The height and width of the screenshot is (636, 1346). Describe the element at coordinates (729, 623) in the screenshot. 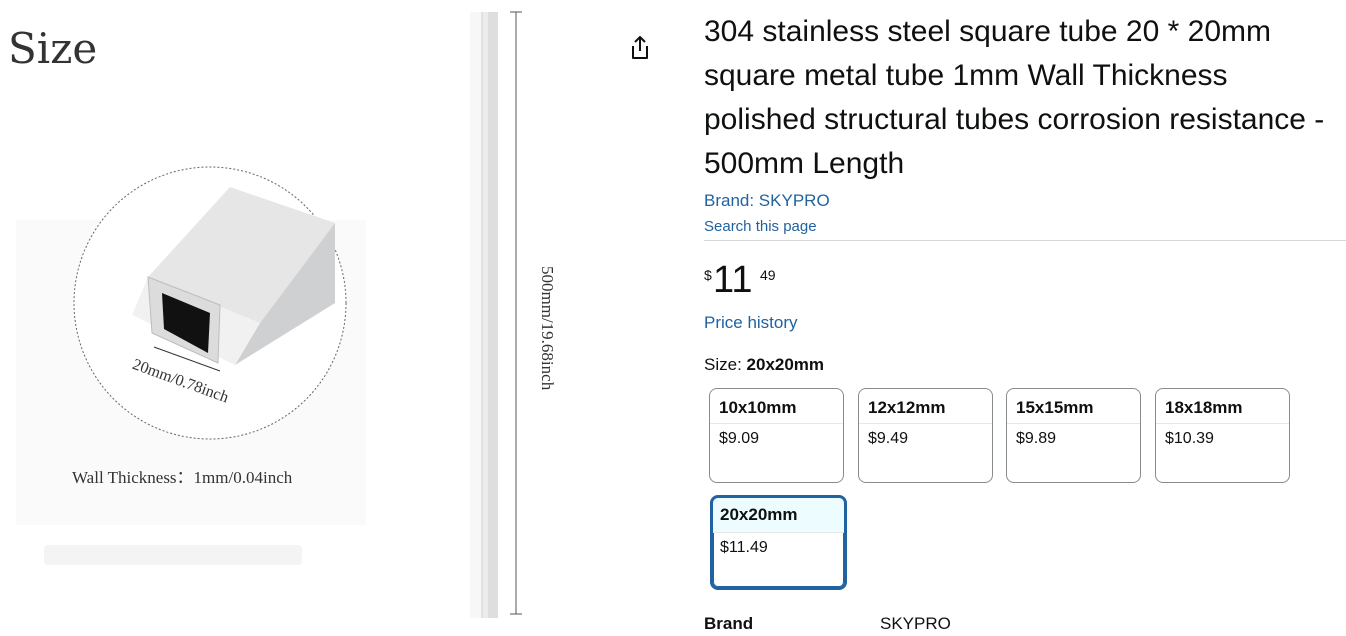

I see `brand-detail-key: Brand` at that location.